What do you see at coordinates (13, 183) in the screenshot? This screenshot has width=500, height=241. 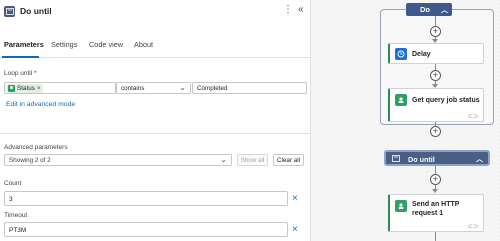 I see `count-label: Count` at bounding box center [13, 183].